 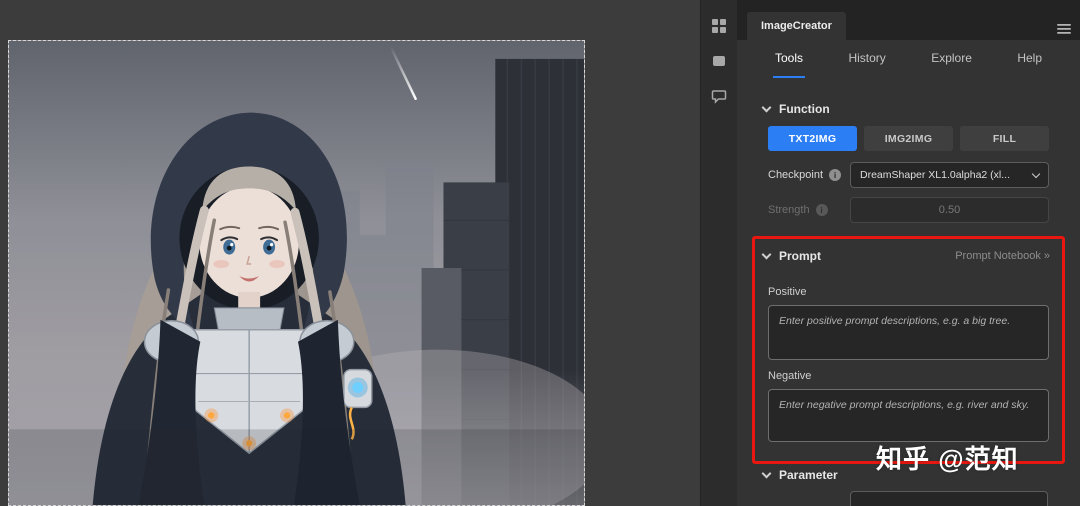 What do you see at coordinates (1002, 256) in the screenshot?
I see `prompt-notebook-link: Prompt Notebook »` at bounding box center [1002, 256].